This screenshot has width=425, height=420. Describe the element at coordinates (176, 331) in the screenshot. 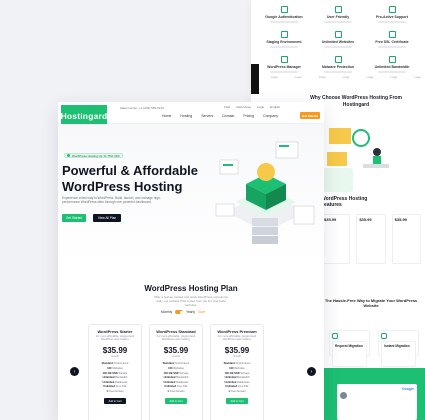

I see `plan-name: WordPress Standard` at that location.